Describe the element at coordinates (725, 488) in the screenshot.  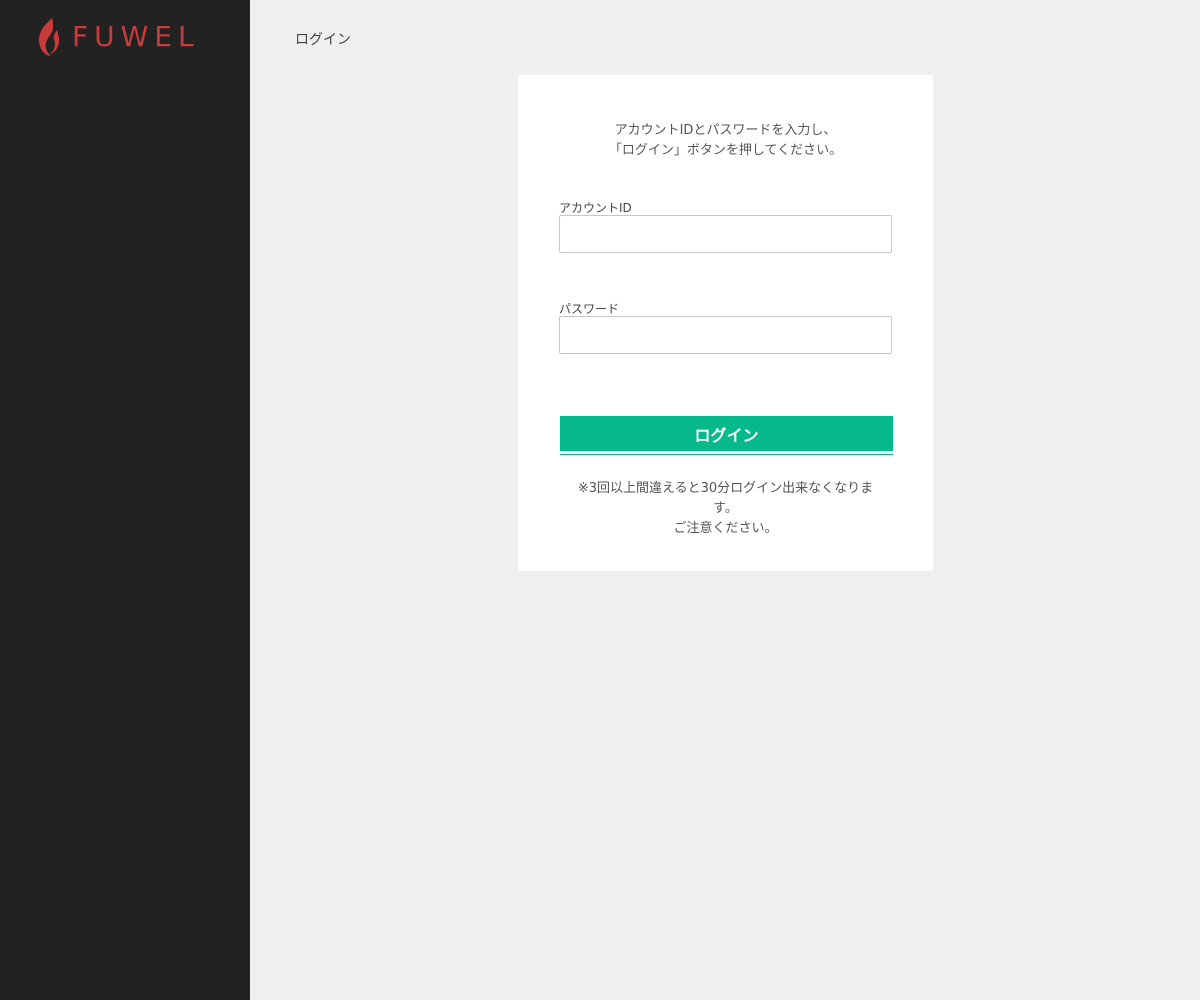
I see `warning-line-1: ※3回以上間違えると30分ログイン出来なくなりま` at that location.